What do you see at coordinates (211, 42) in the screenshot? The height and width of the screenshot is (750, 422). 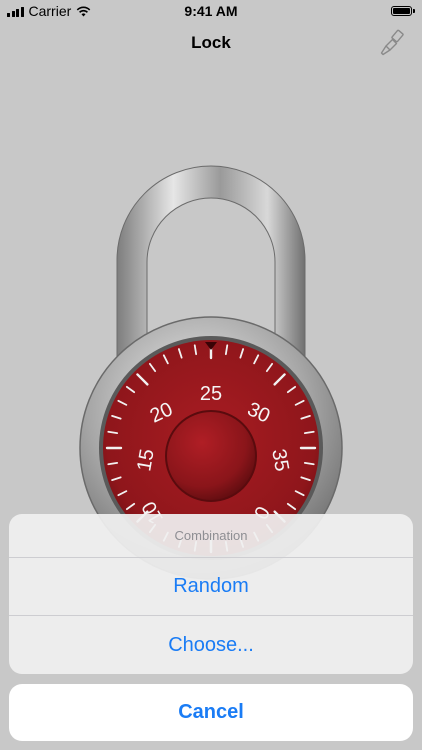 I see `page-title: Lock` at bounding box center [211, 42].